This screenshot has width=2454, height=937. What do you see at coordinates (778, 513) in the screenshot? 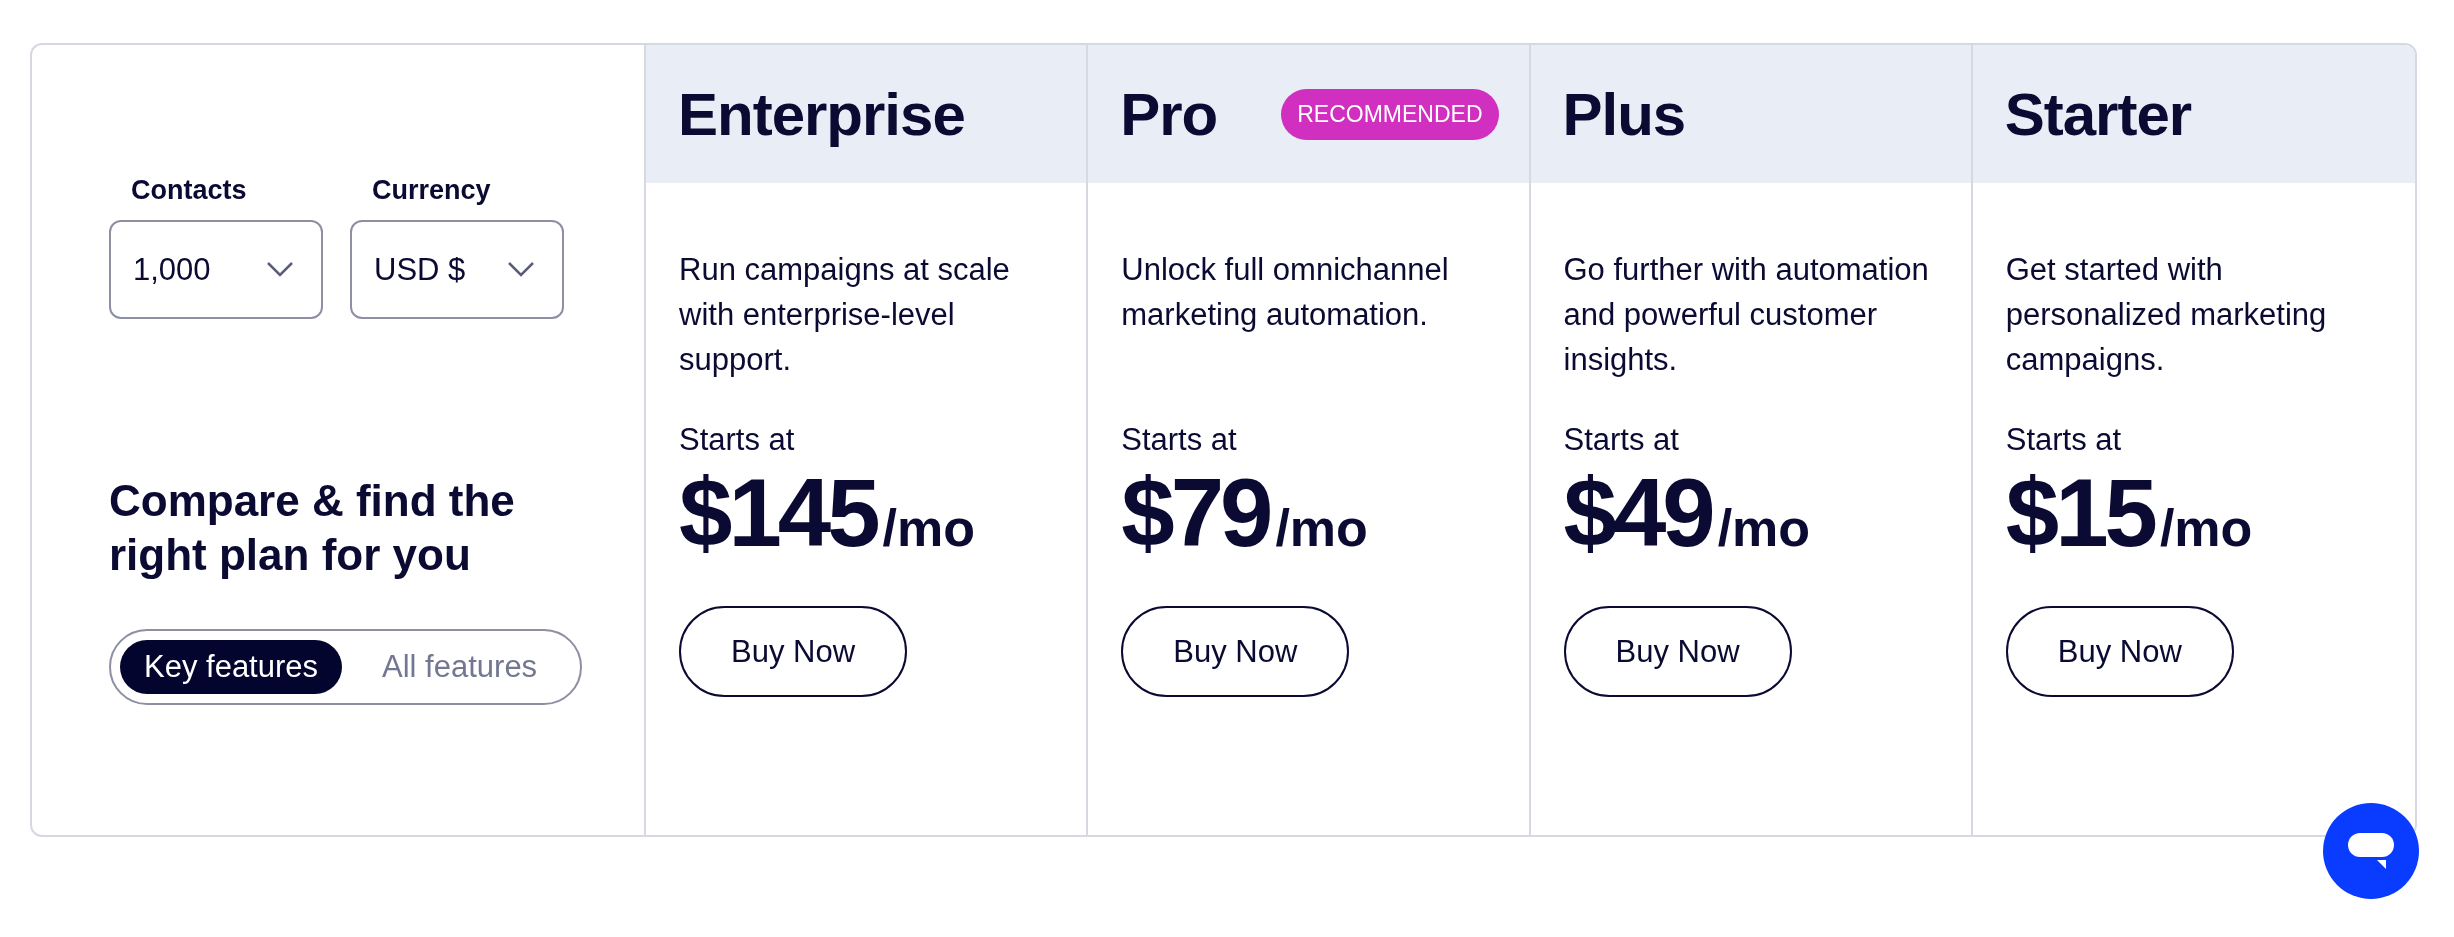
I see `price-amount: $145` at bounding box center [778, 513].